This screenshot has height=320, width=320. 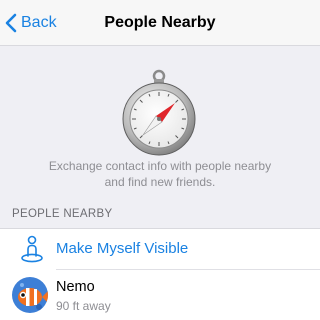 I want to click on avatar, so click(x=30, y=295).